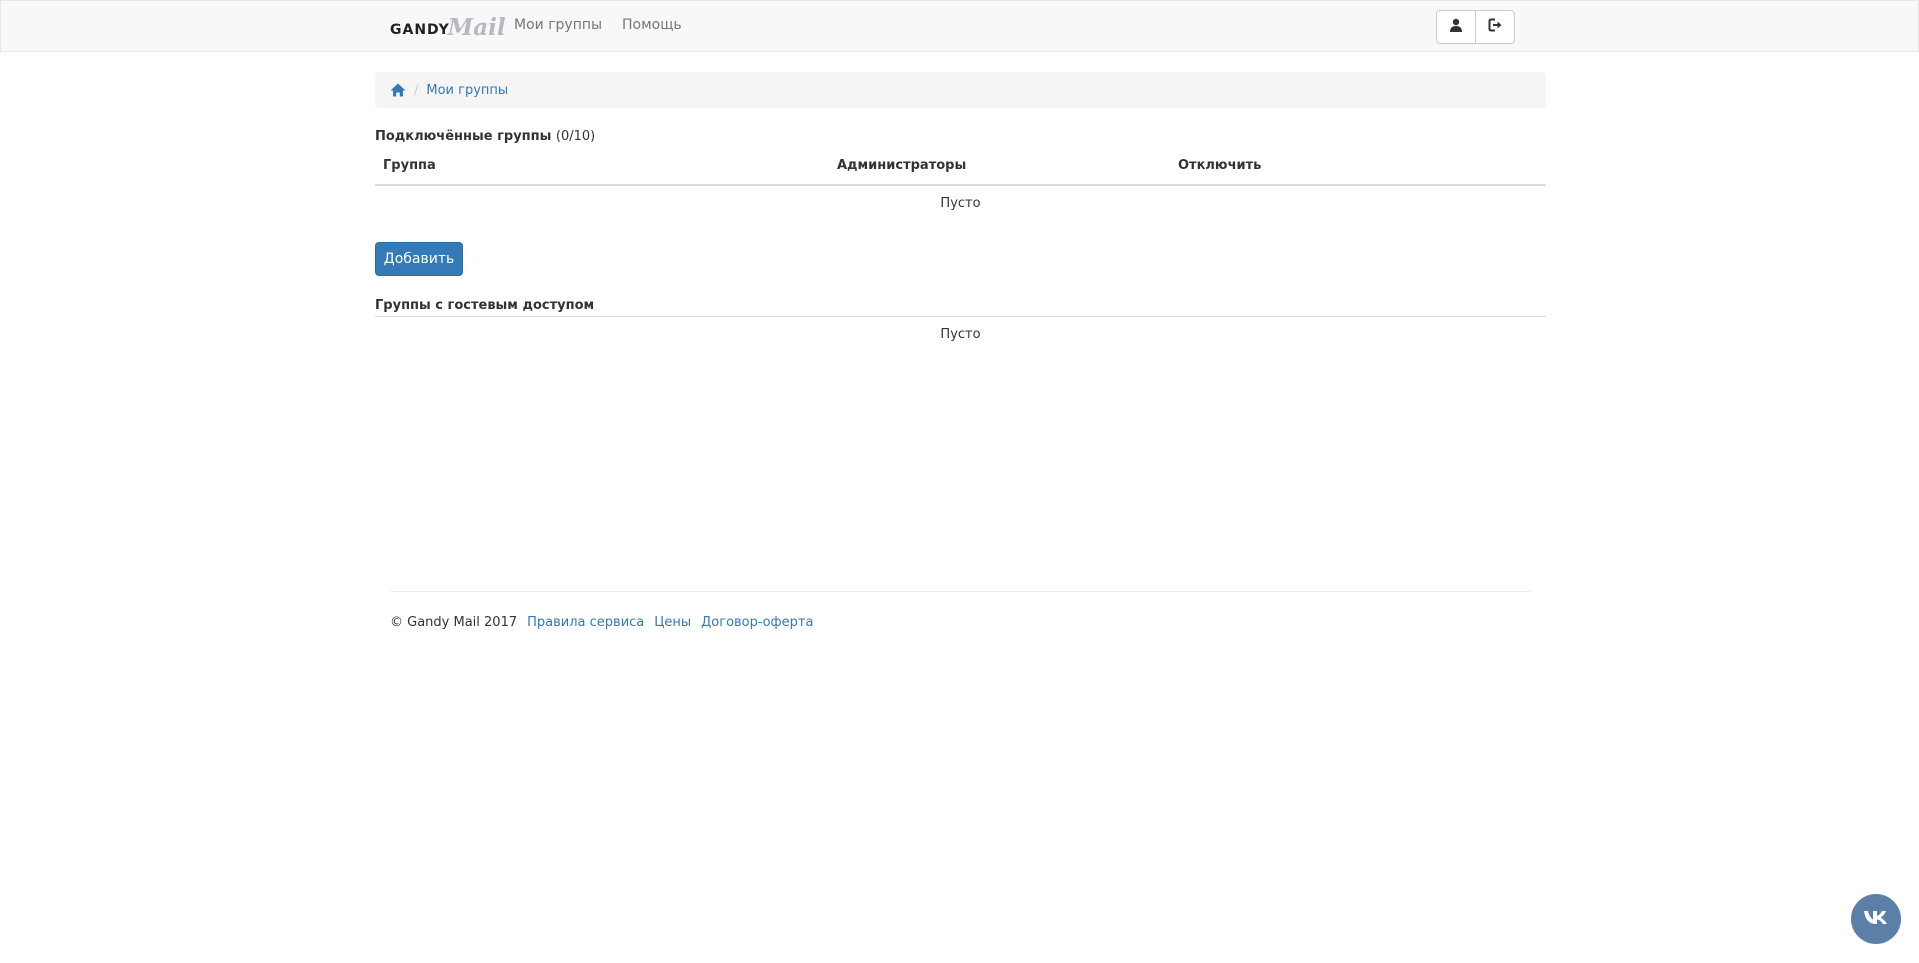 This screenshot has width=1919, height=963. I want to click on logout-button, so click(1495, 27).